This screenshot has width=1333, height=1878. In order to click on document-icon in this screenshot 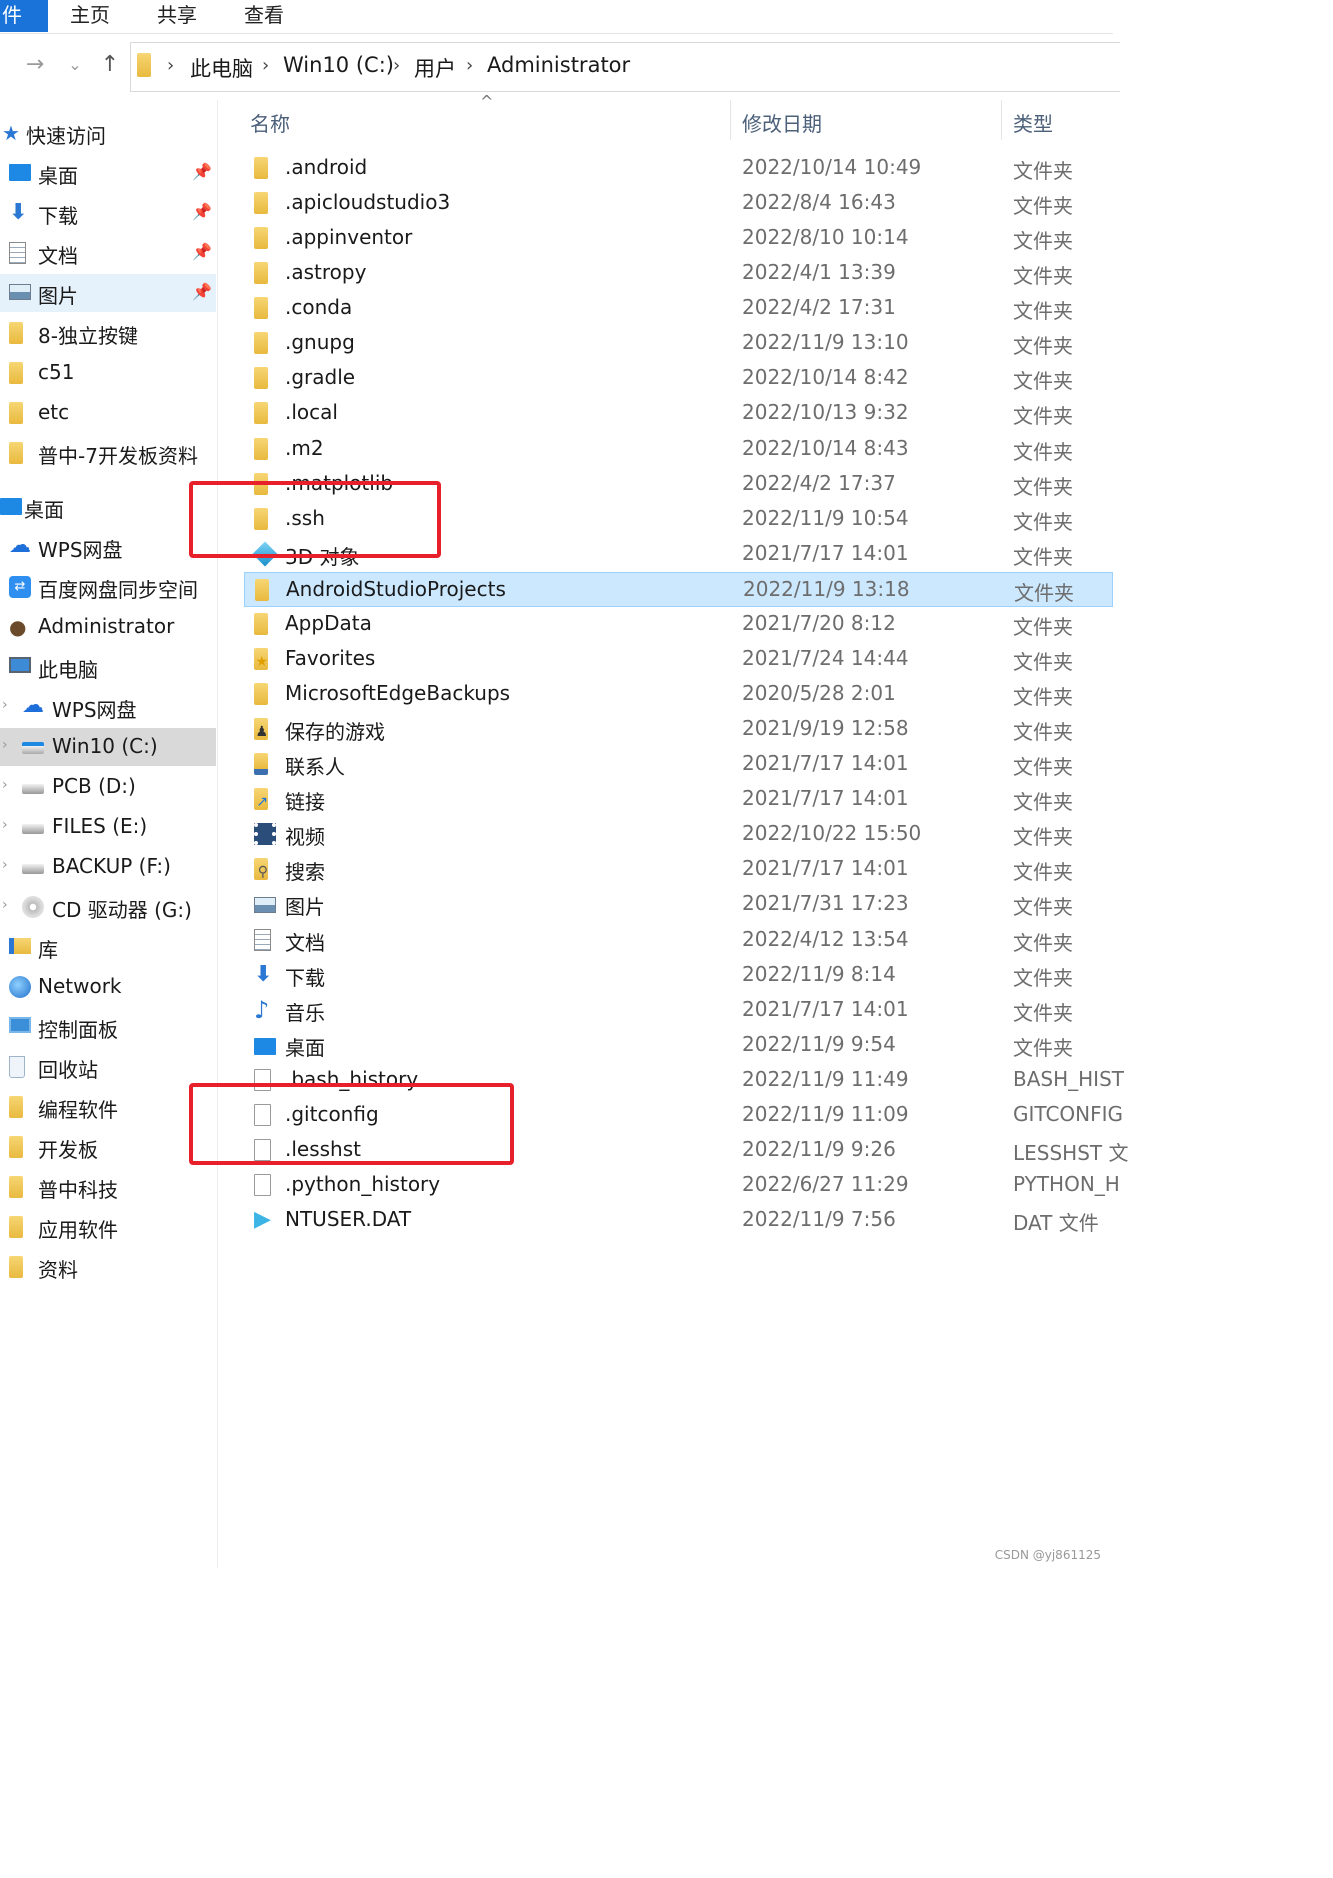, I will do `click(17, 253)`.